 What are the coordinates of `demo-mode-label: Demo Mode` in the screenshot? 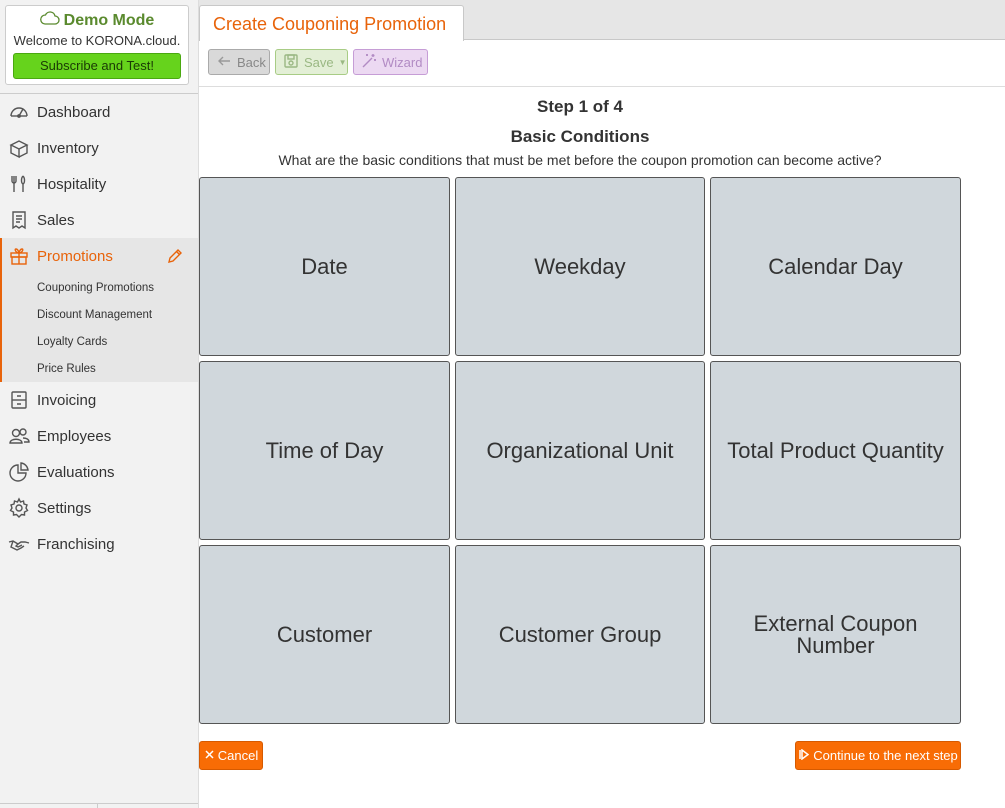 It's located at (109, 20).